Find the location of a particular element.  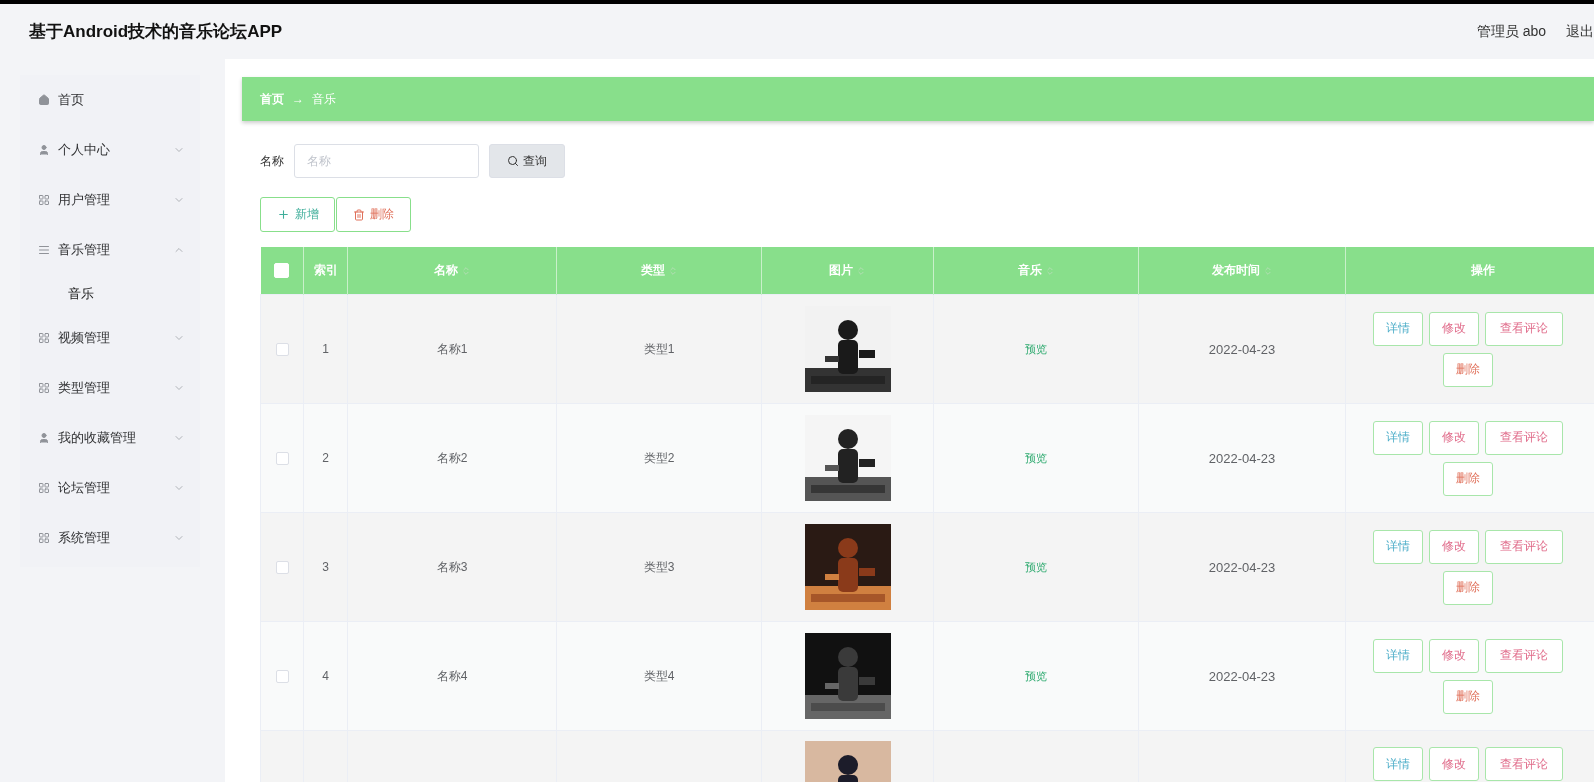

column-header: 操作 is located at coordinates (1483, 270).